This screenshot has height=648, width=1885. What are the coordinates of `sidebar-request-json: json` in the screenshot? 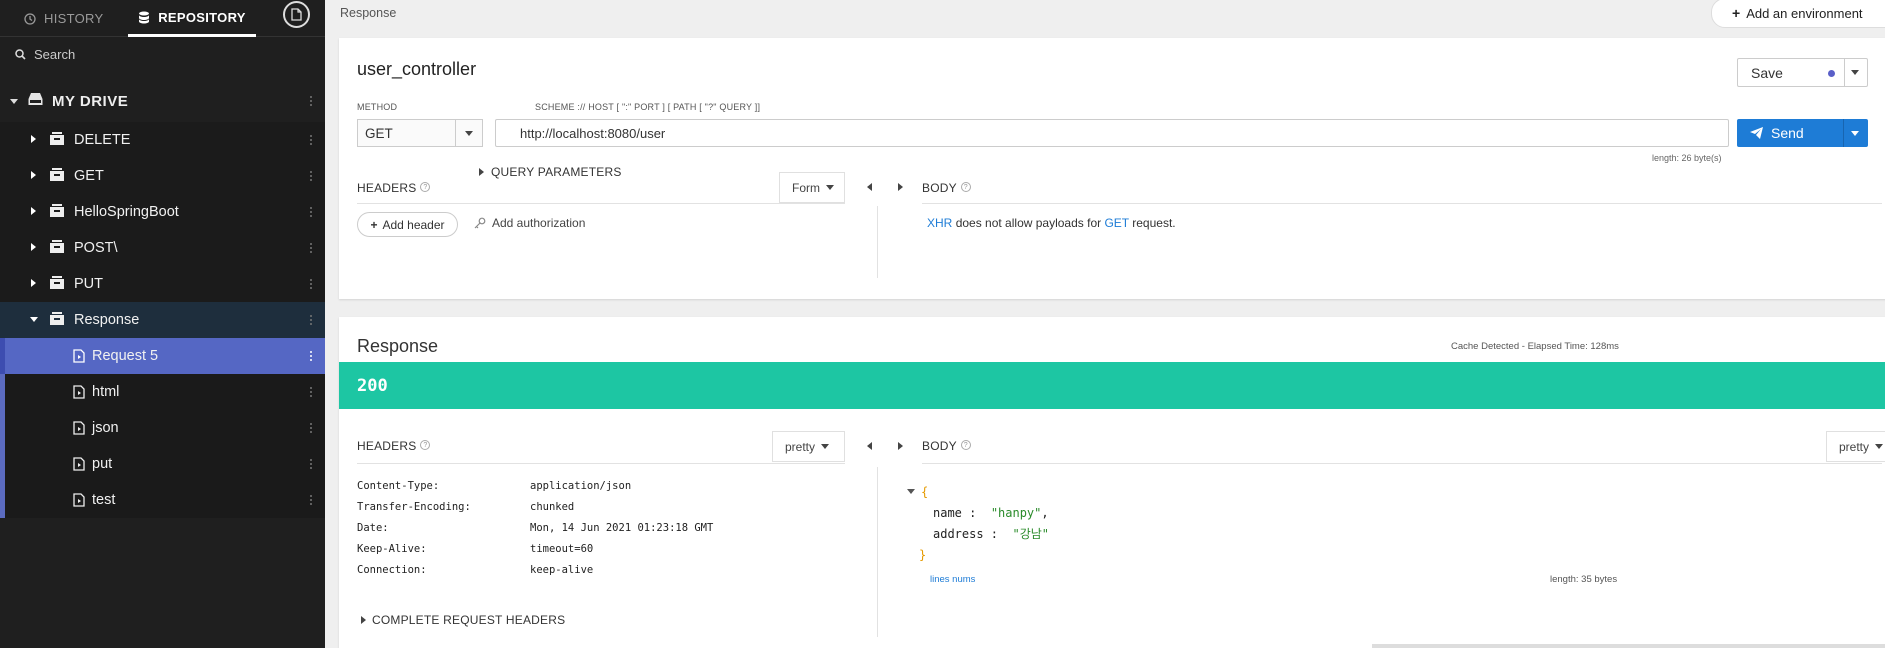 It's located at (162, 428).